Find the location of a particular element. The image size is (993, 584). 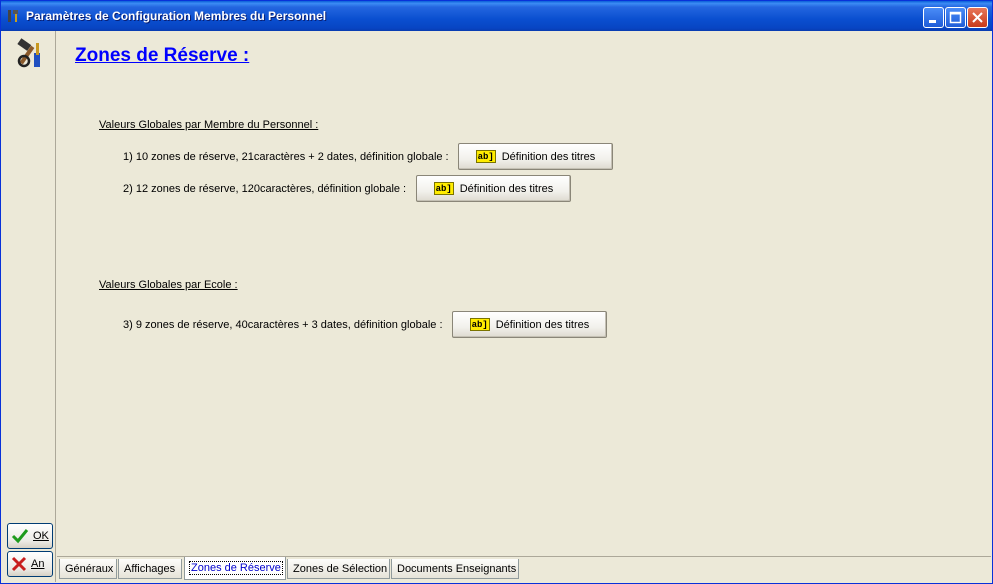

define-titles-button-3: ab] Définition des titres is located at coordinates (529, 324).